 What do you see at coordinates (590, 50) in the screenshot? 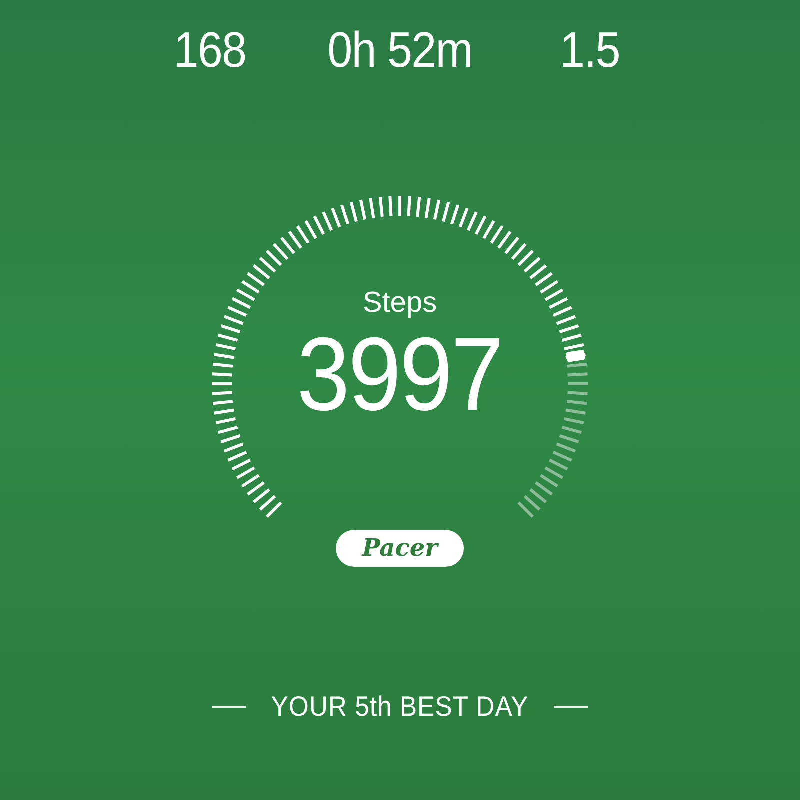
I see `stat-value: 1.5` at bounding box center [590, 50].